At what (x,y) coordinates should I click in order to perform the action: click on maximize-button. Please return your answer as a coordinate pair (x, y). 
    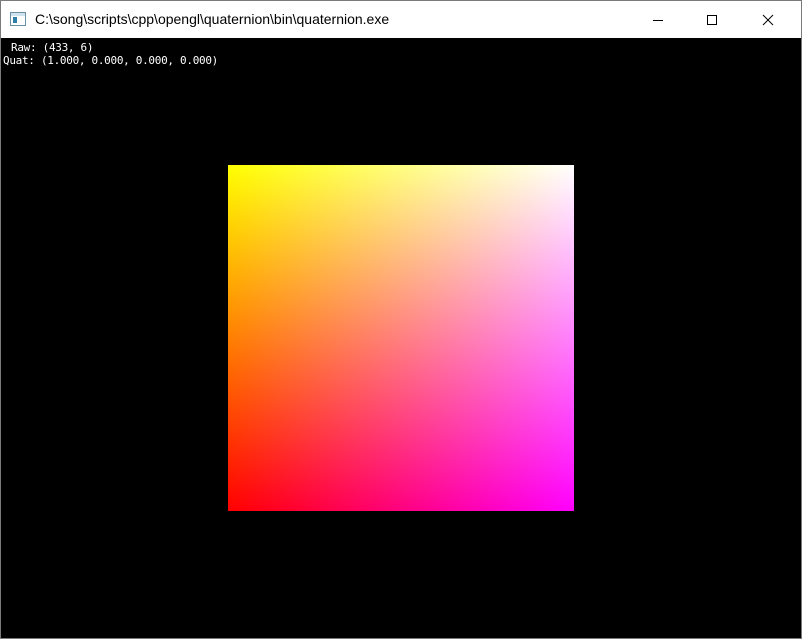
    Looking at the image, I should click on (712, 19).